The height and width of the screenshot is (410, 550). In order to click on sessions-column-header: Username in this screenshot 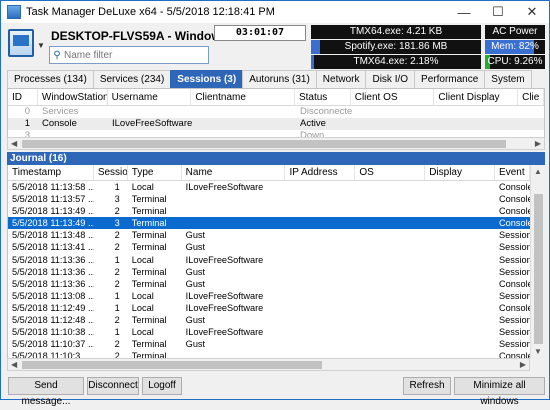, I will do `click(150, 97)`.